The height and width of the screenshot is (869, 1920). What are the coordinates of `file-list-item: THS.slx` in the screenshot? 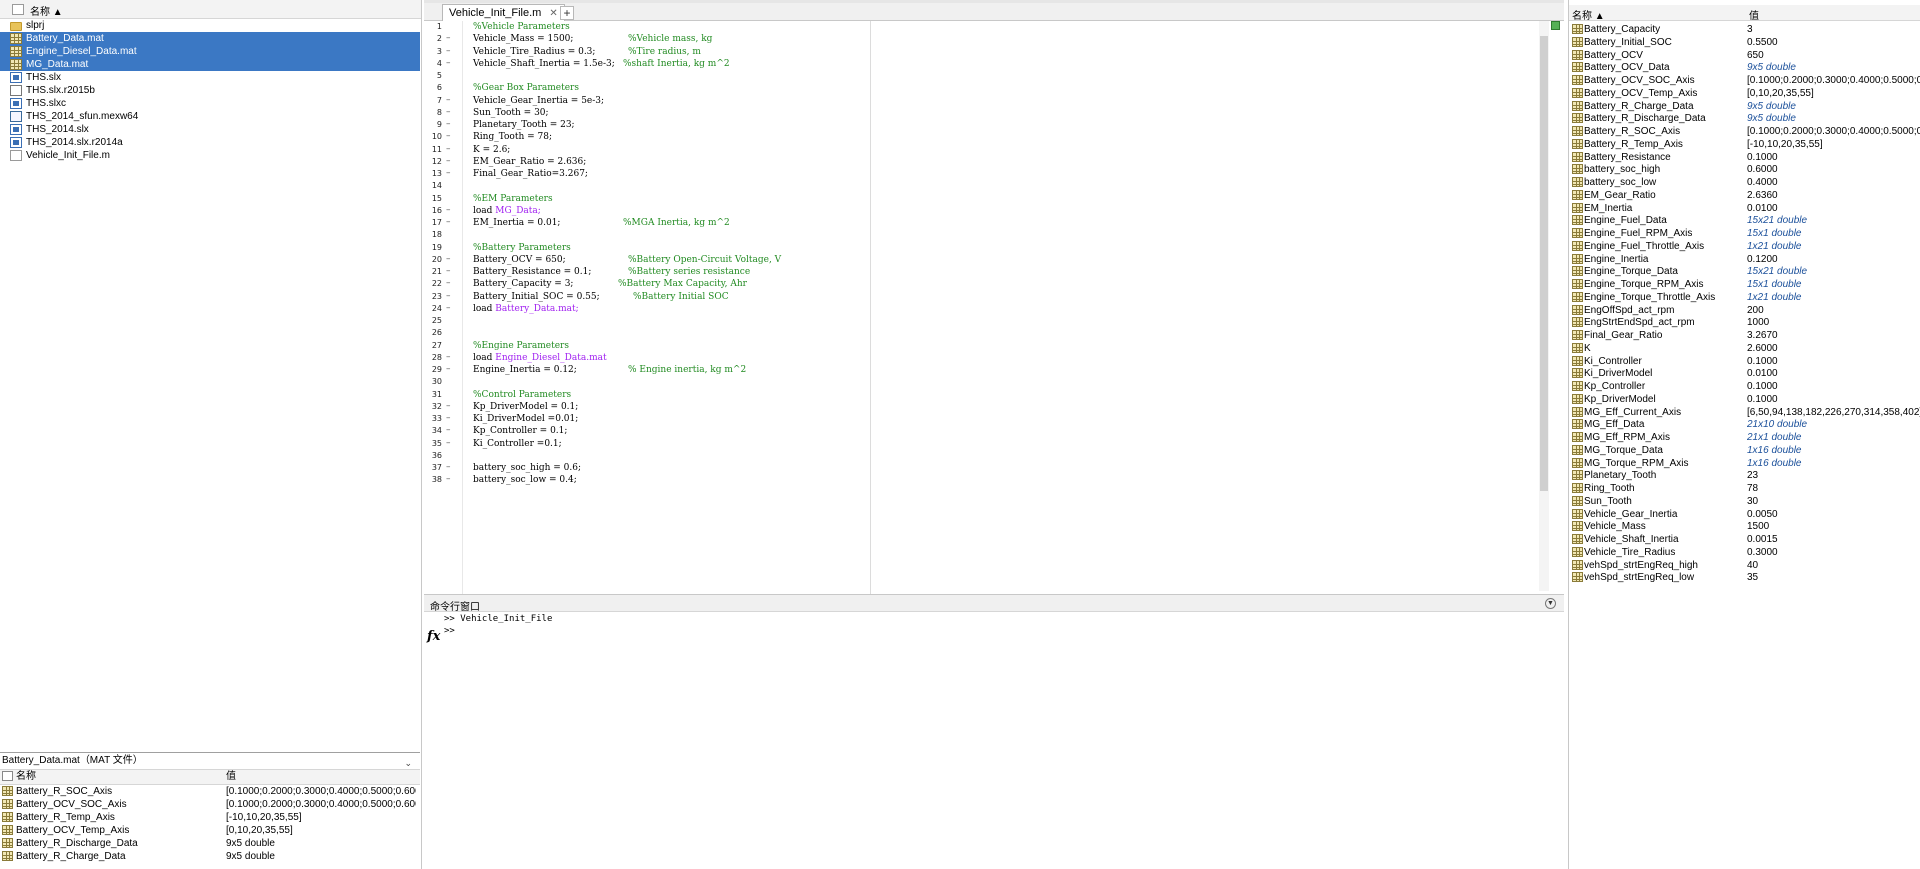 It's located at (210, 77).